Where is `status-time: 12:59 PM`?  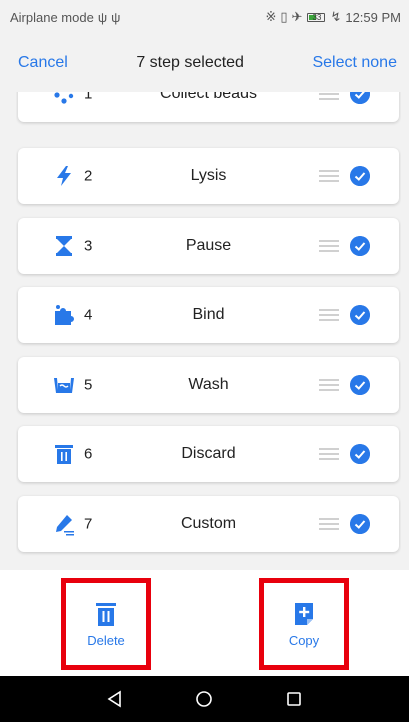 status-time: 12:59 PM is located at coordinates (373, 17).